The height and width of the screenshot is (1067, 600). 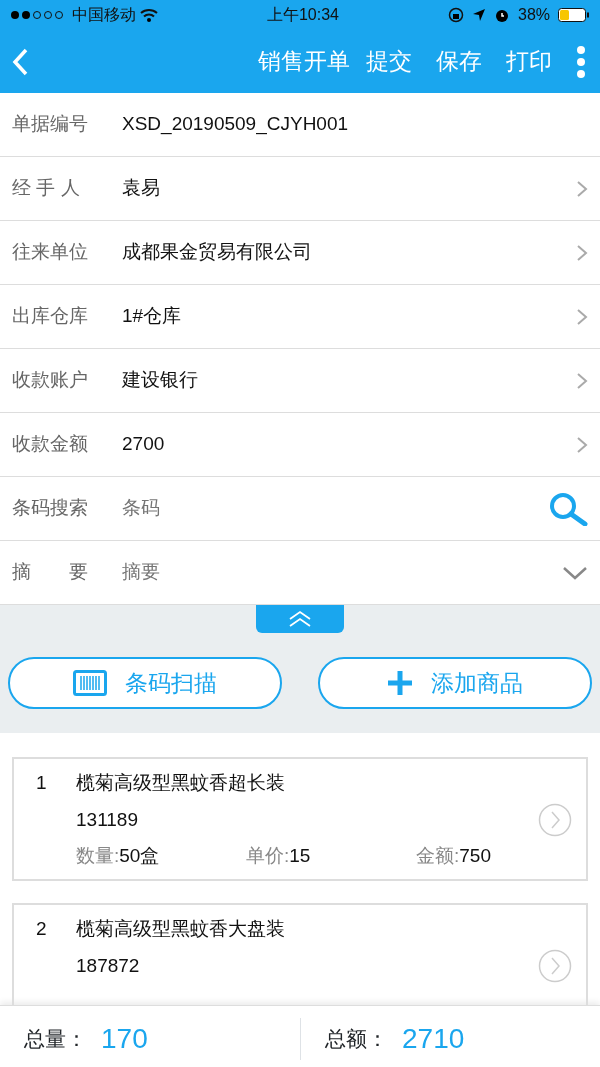 I want to click on total-value: 170, so click(x=124, y=1039).